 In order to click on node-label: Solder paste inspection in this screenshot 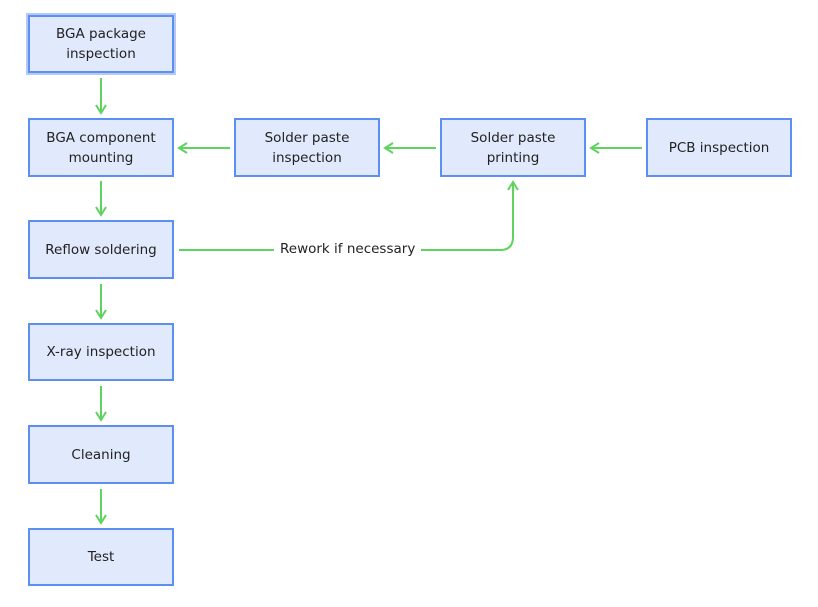, I will do `click(307, 147)`.